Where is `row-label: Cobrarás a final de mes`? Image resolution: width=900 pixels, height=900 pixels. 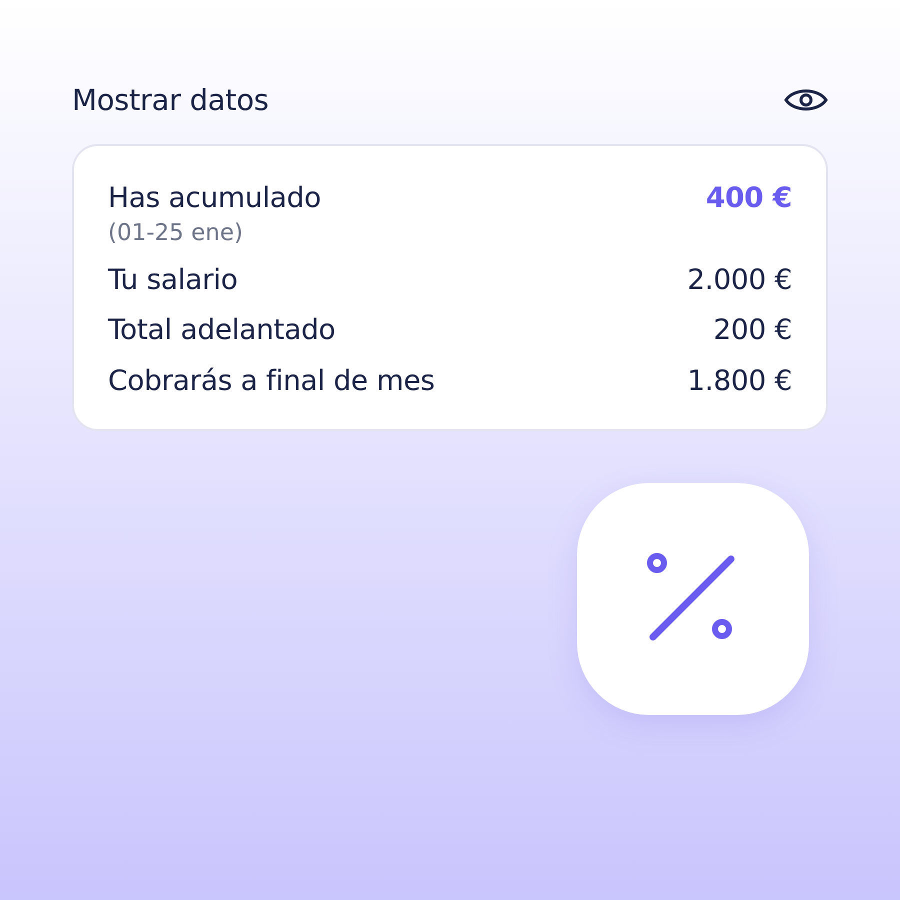
row-label: Cobrarás a final de mes is located at coordinates (271, 380).